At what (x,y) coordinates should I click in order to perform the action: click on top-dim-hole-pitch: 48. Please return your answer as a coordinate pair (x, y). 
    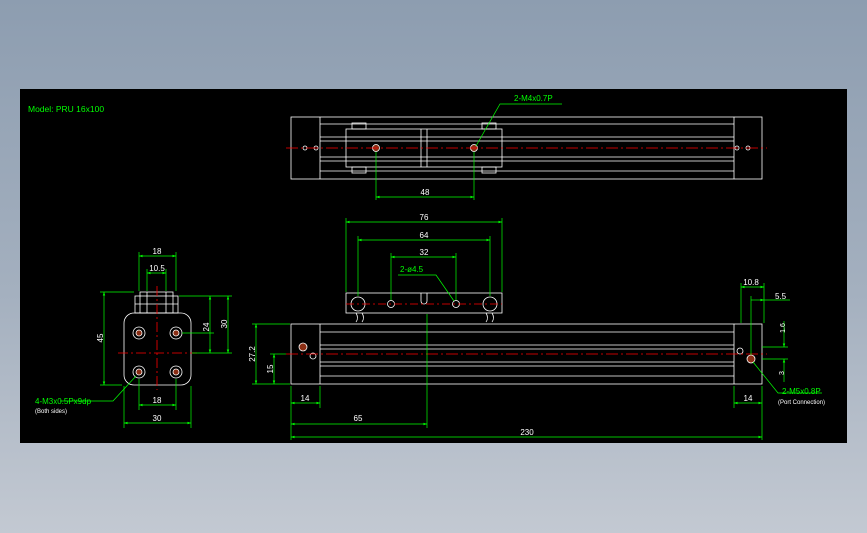
    Looking at the image, I should click on (425, 192).